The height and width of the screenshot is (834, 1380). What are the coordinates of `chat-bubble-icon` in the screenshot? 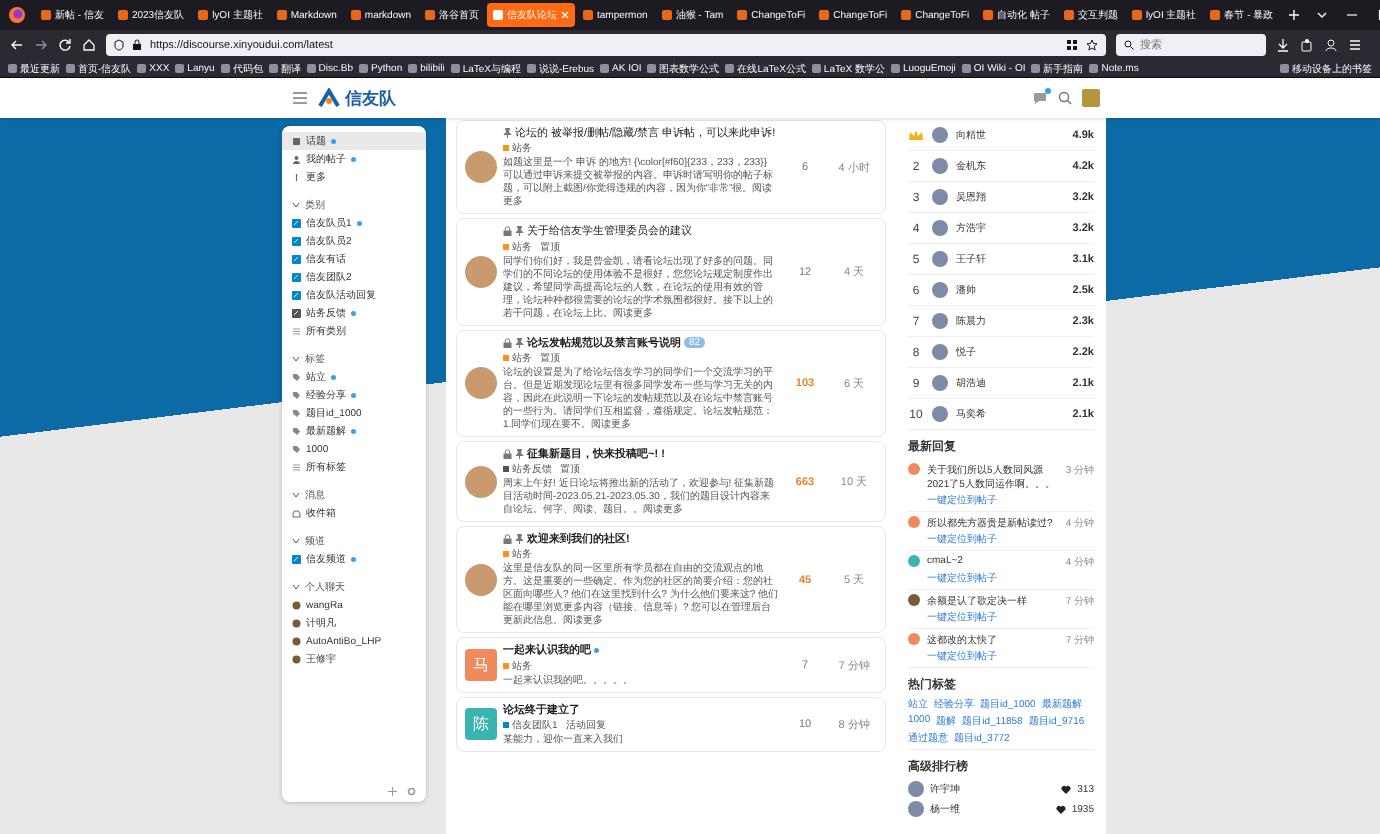 It's located at (1040, 98).